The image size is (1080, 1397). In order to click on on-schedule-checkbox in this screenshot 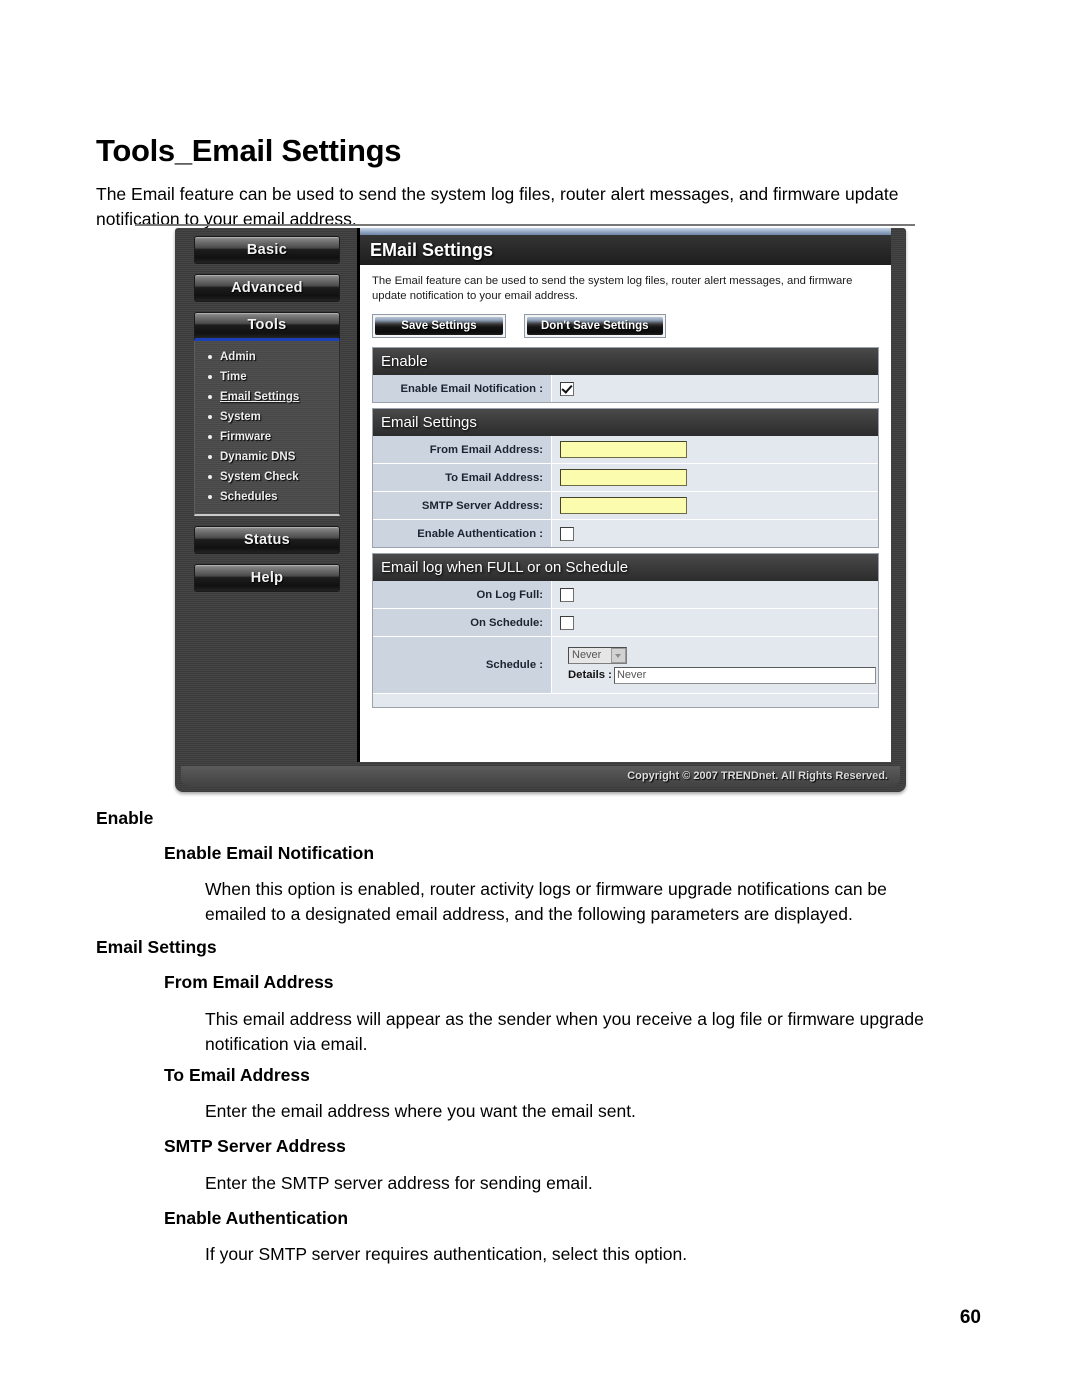, I will do `click(567, 622)`.